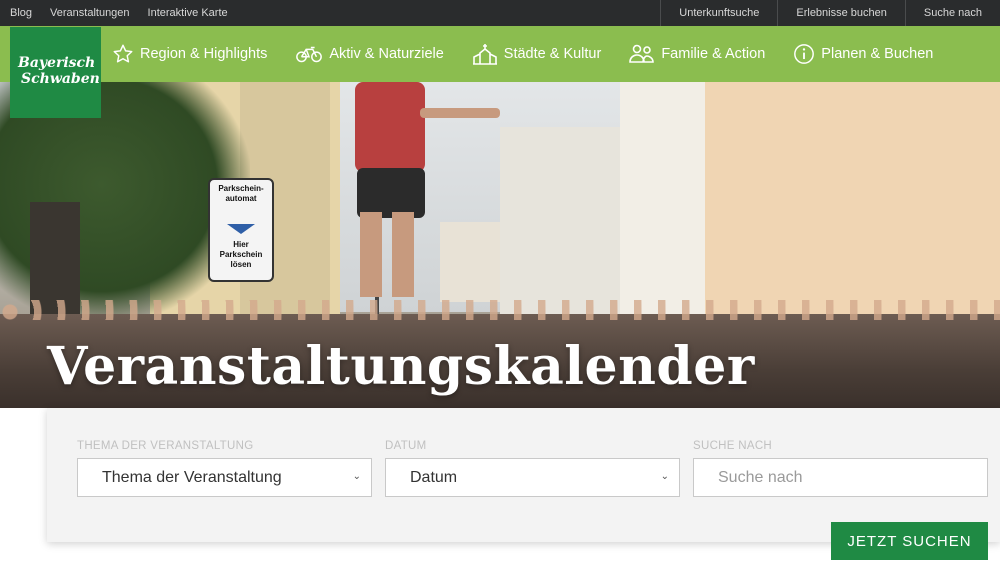  Describe the element at coordinates (952, 13) in the screenshot. I see `suche-nach-link: Suche nach` at that location.